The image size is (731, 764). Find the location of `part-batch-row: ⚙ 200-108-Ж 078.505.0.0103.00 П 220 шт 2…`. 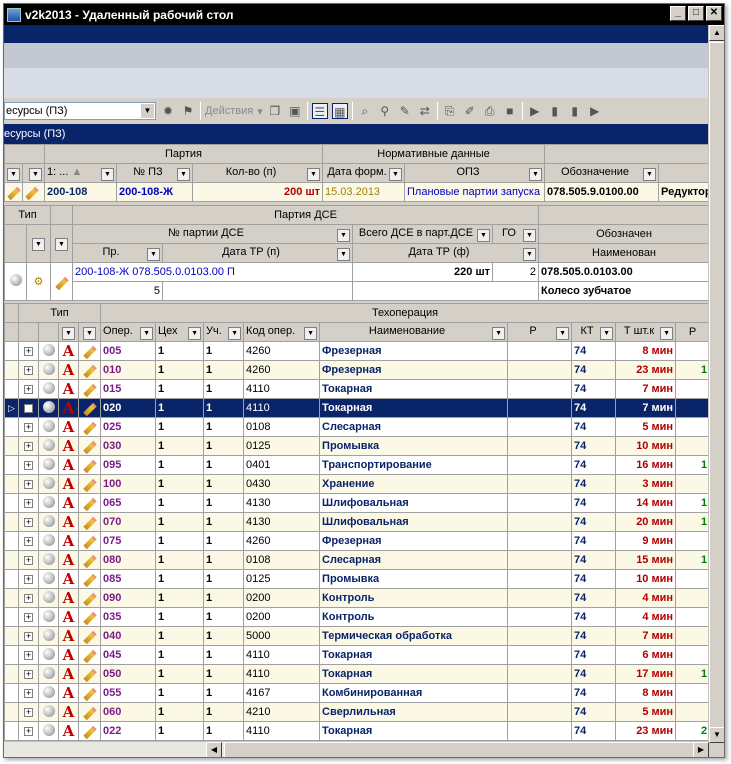

part-batch-row: ⚙ 200-108-Ж 078.505.0.0103.00 П 220 шт 2… is located at coordinates (356, 281).